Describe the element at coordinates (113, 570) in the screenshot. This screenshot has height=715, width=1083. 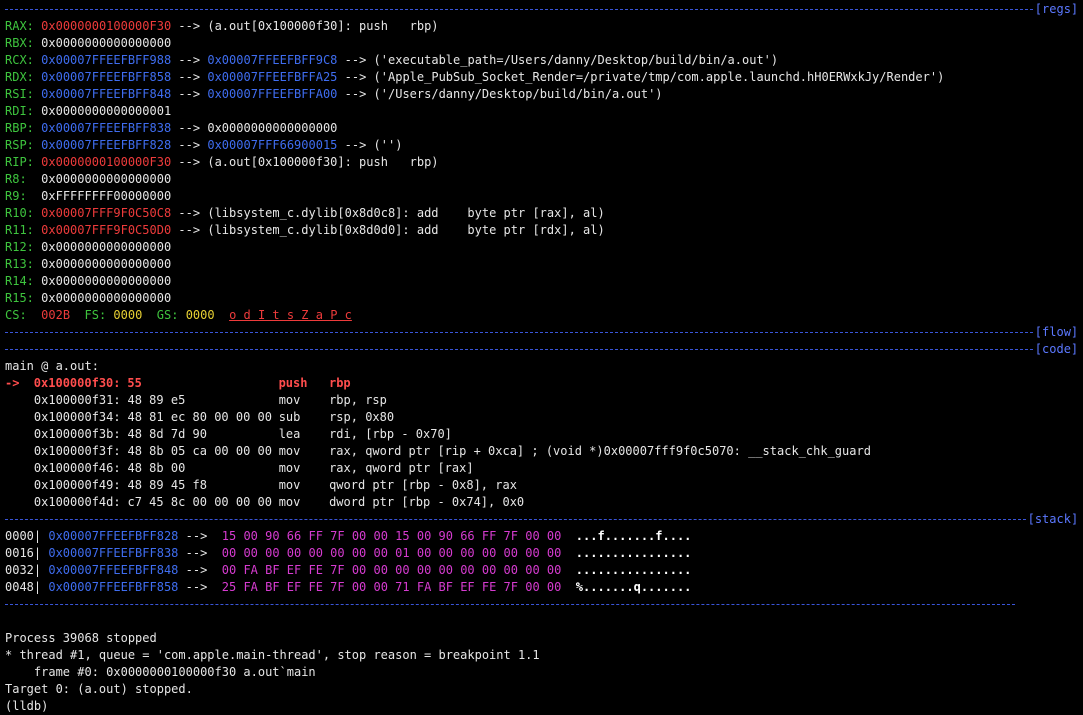
I see `stack-address: 0x00007FFEEFBFF848` at that location.